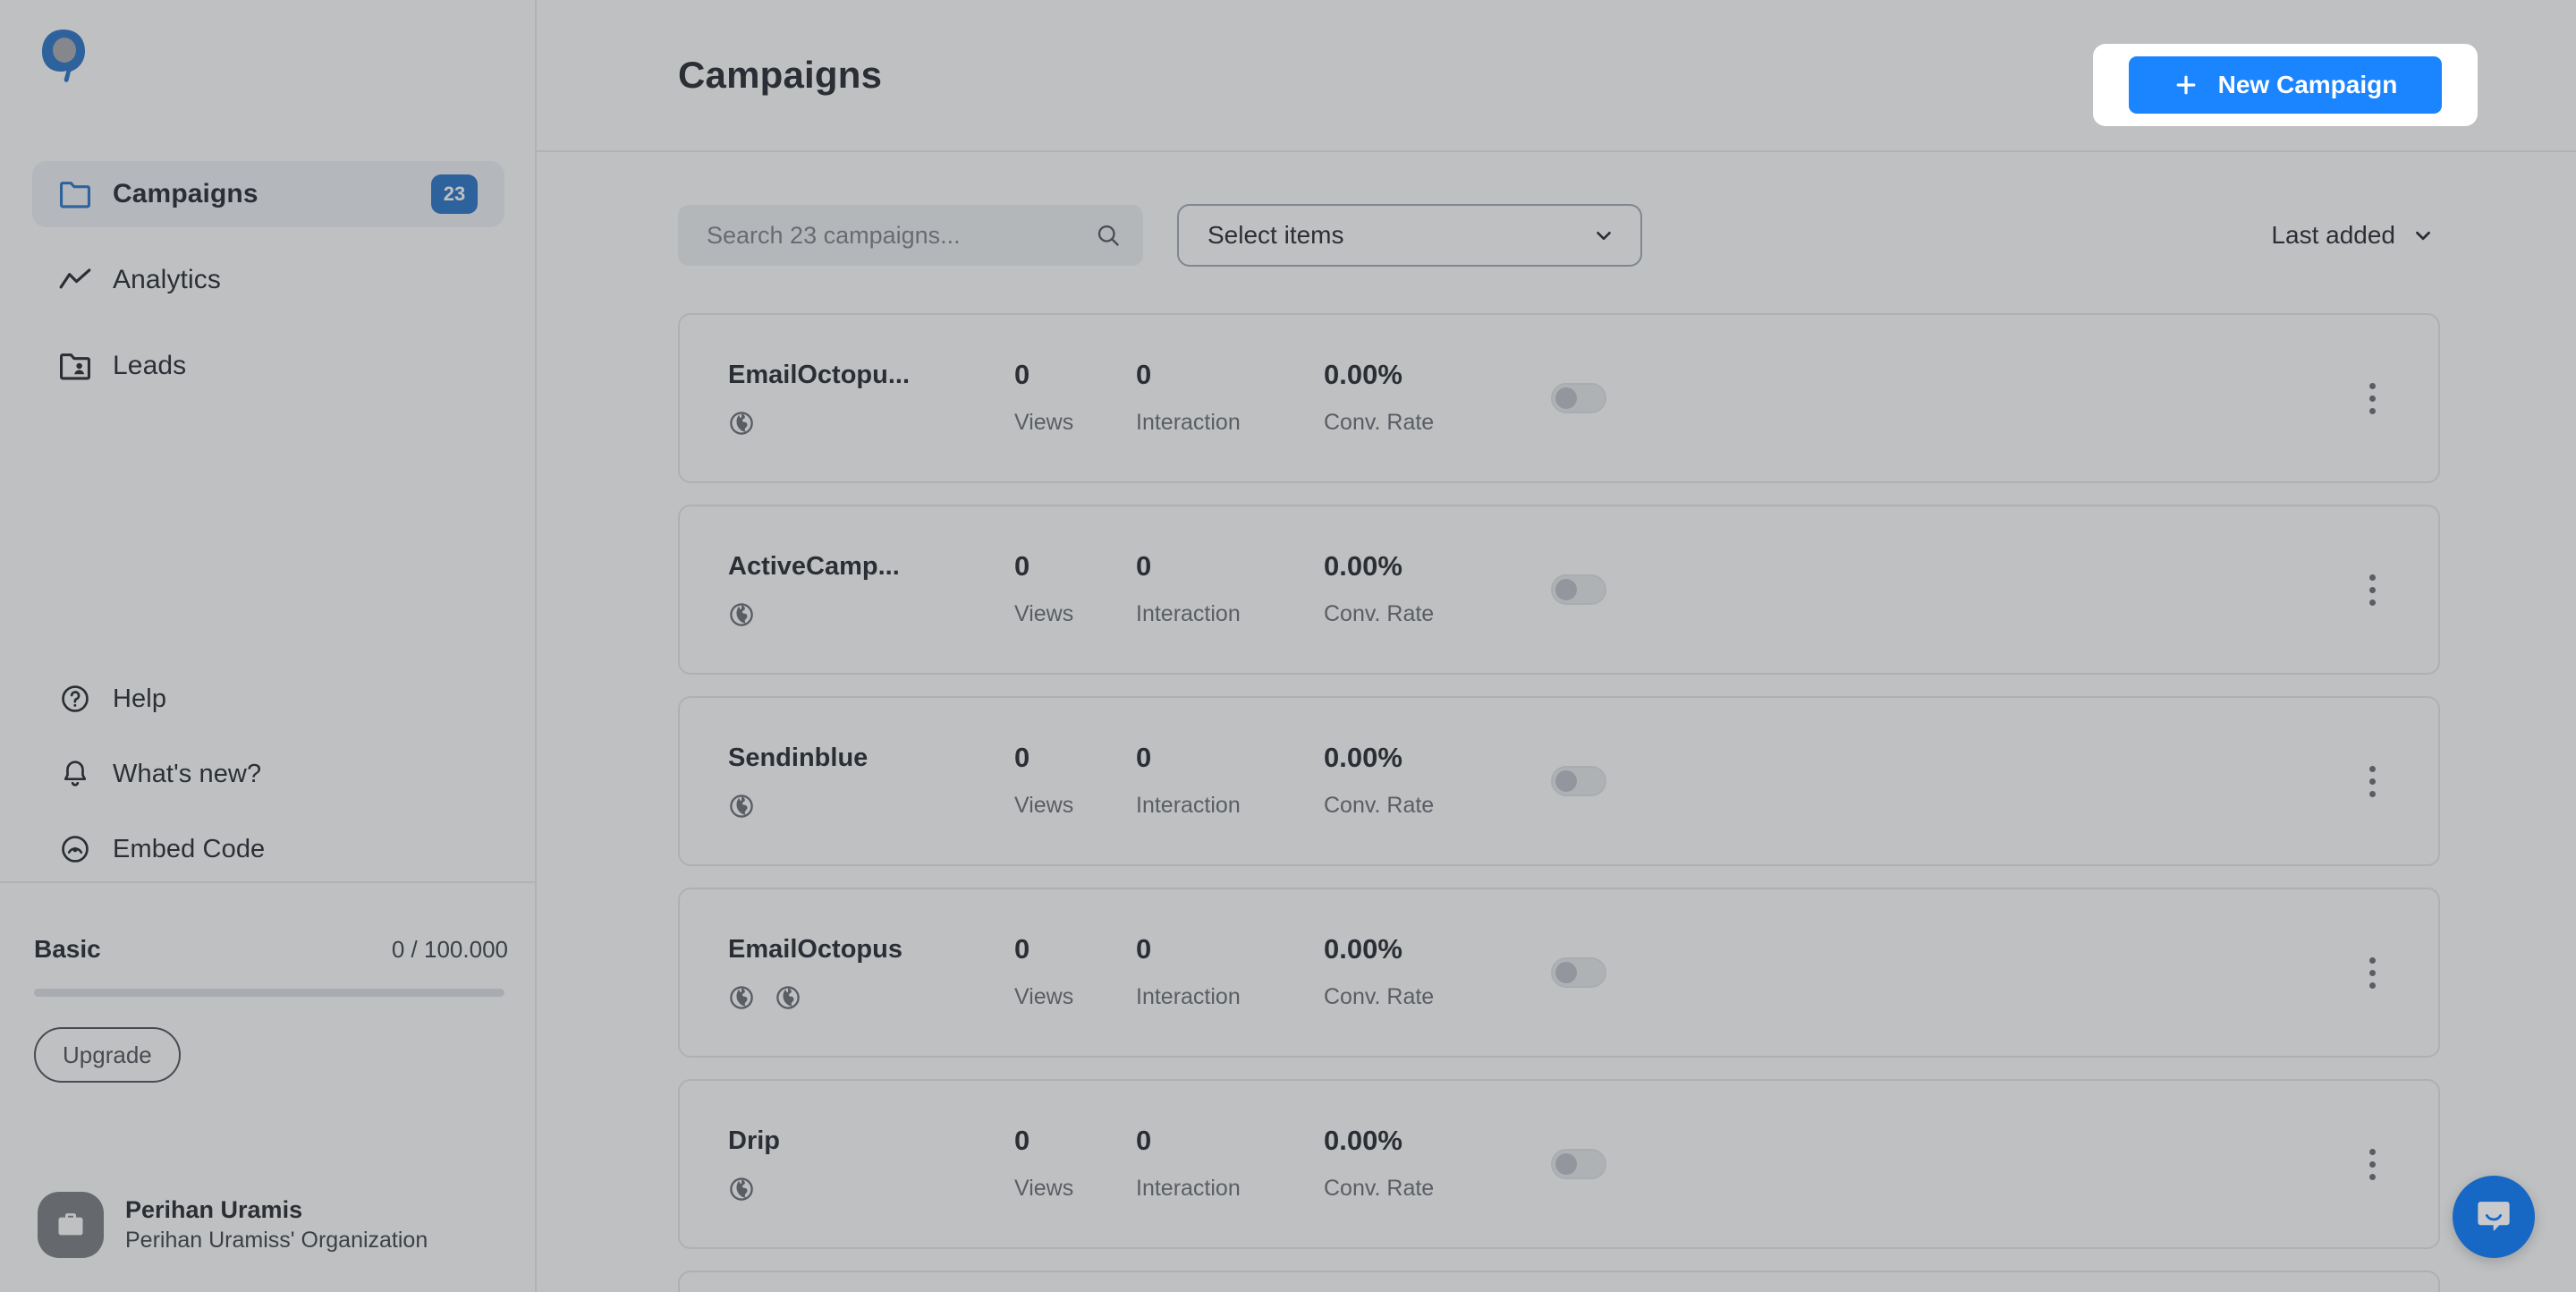  I want to click on sidebar-item-label: Analytics, so click(167, 279).